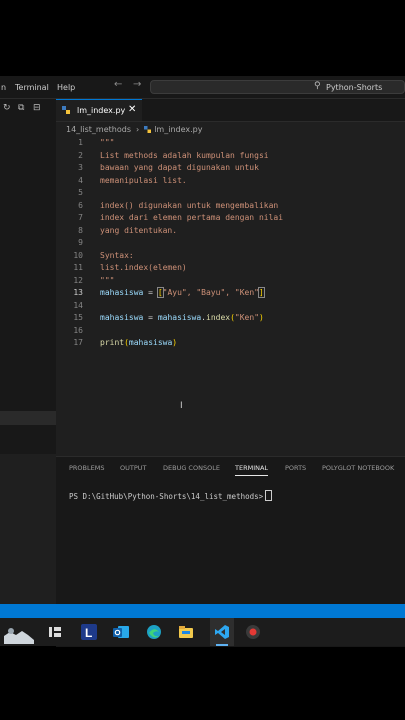  What do you see at coordinates (78, 292) in the screenshot?
I see `line-number: 13` at bounding box center [78, 292].